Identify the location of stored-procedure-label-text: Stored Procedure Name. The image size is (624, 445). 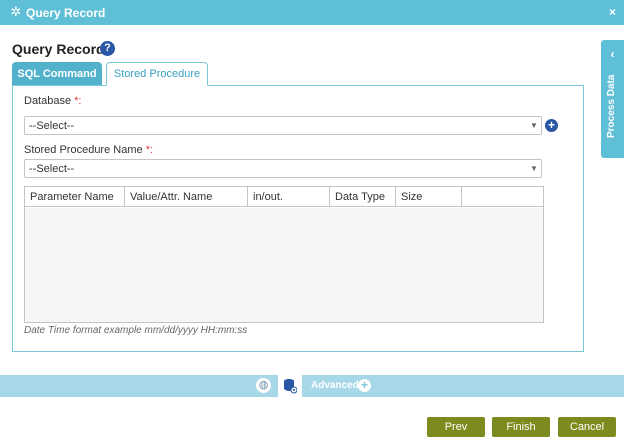
(83, 150).